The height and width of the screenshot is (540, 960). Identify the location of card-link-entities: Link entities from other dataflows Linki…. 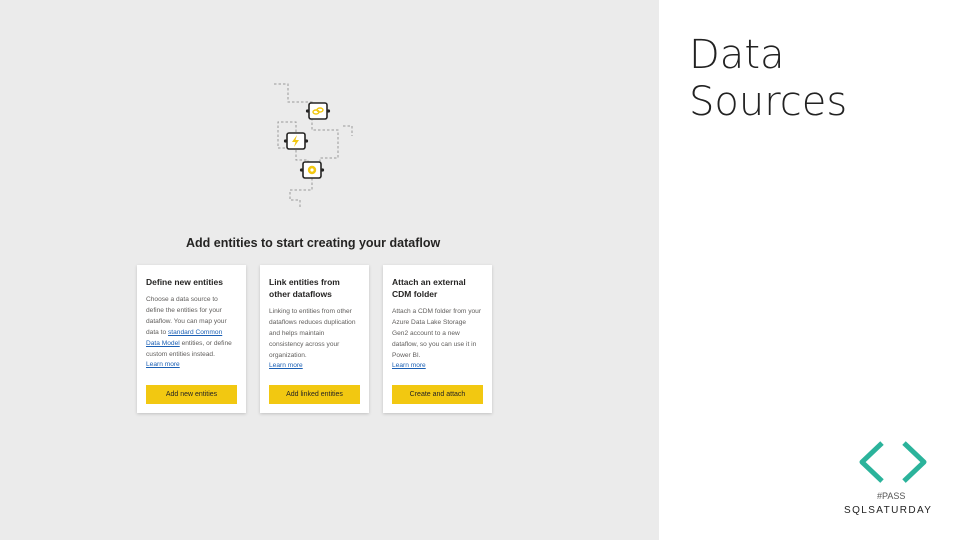
(314, 339).